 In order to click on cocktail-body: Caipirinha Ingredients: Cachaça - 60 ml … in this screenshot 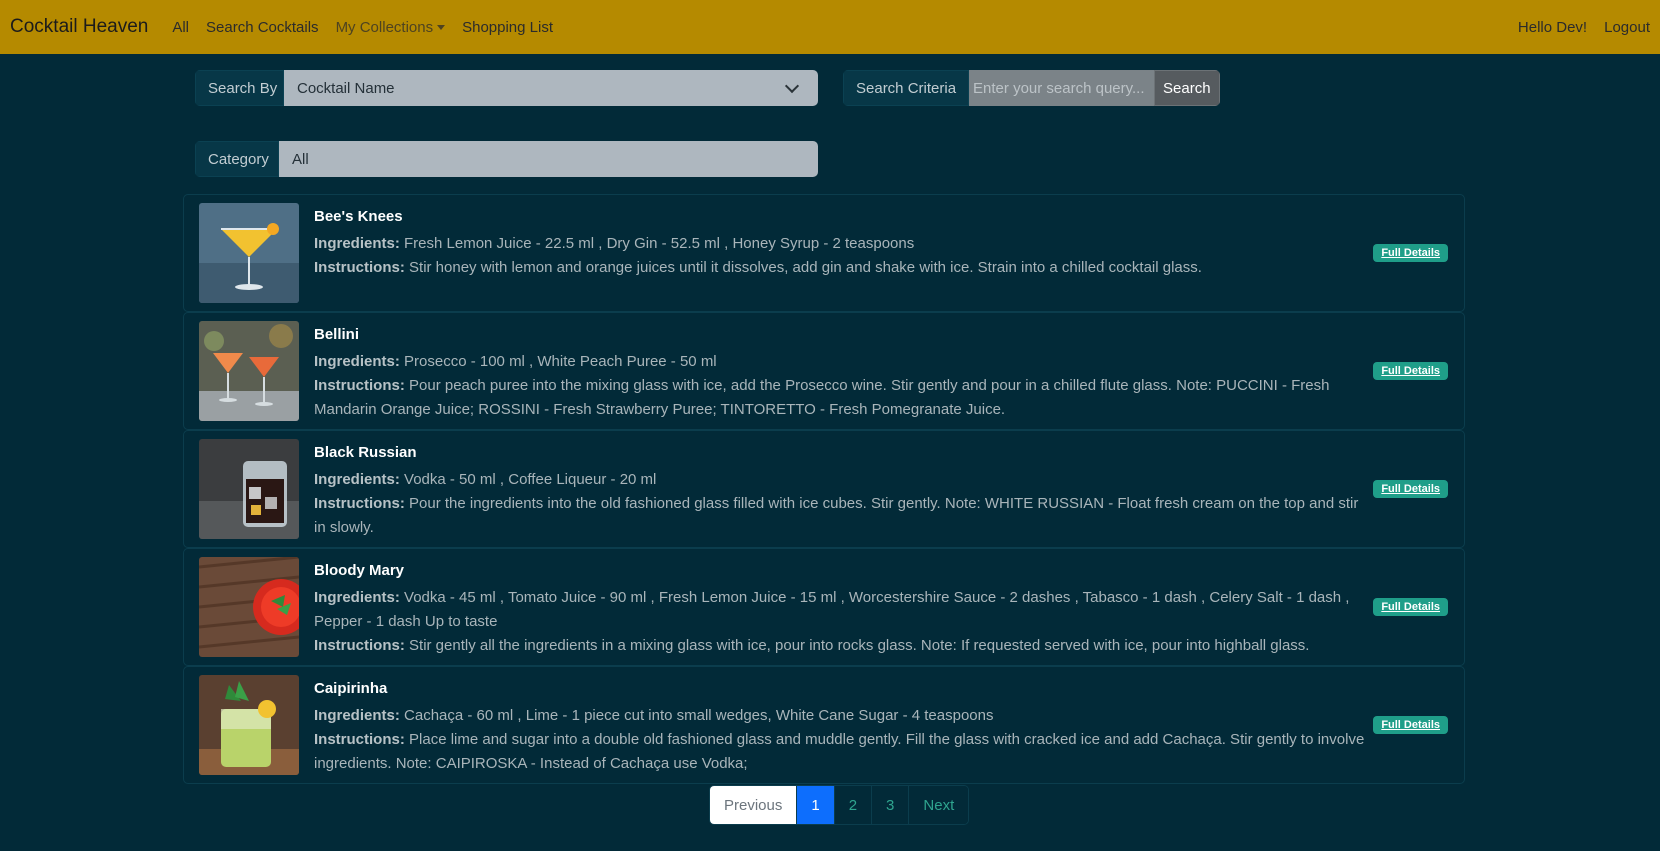, I will do `click(841, 727)`.